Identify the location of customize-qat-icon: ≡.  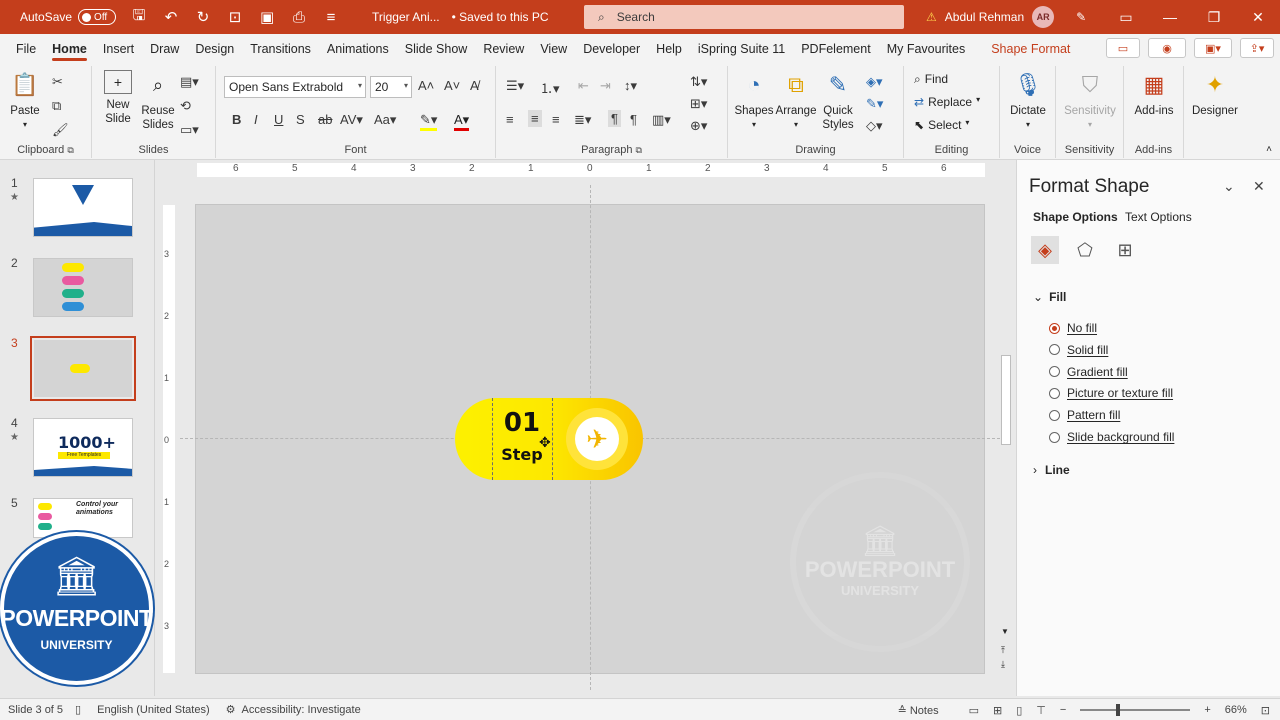
(331, 17).